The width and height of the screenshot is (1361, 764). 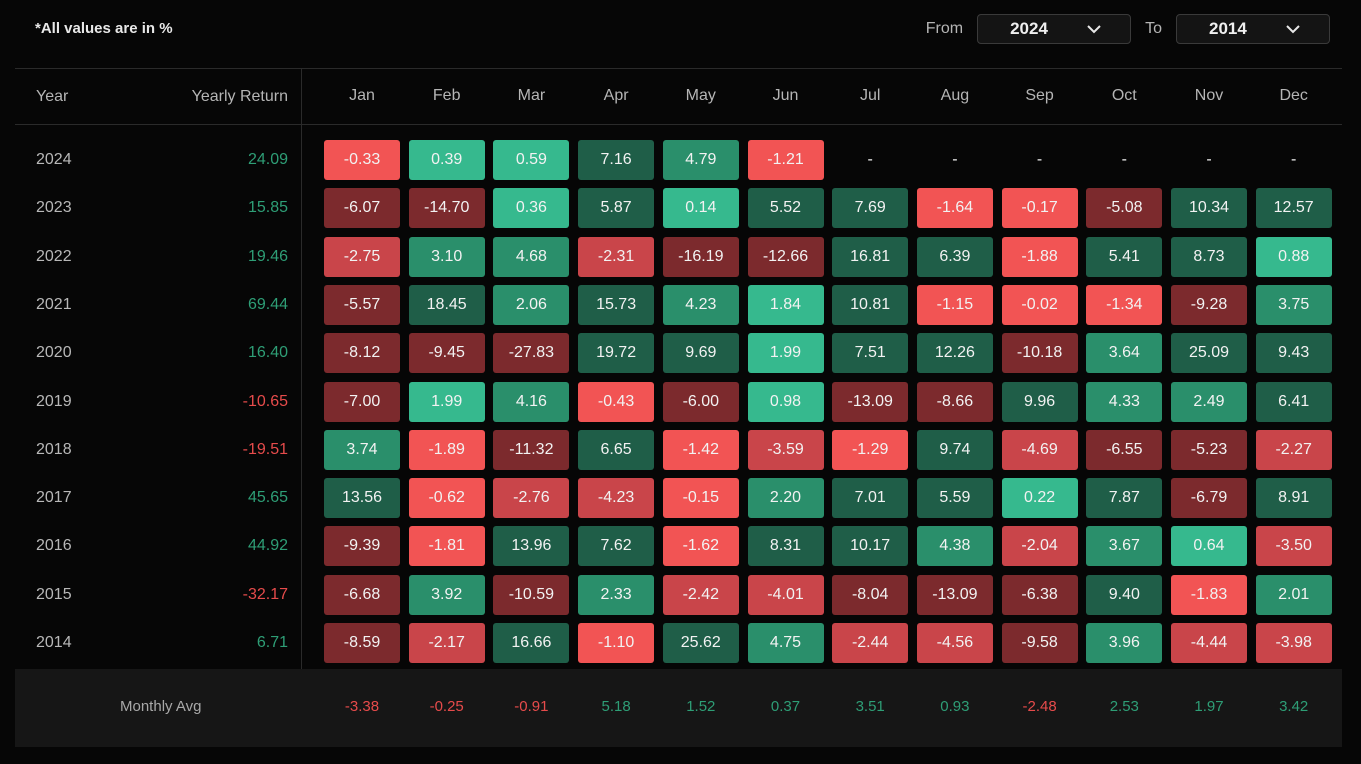 What do you see at coordinates (1039, 304) in the screenshot?
I see `heatmap-cell: -0.02` at bounding box center [1039, 304].